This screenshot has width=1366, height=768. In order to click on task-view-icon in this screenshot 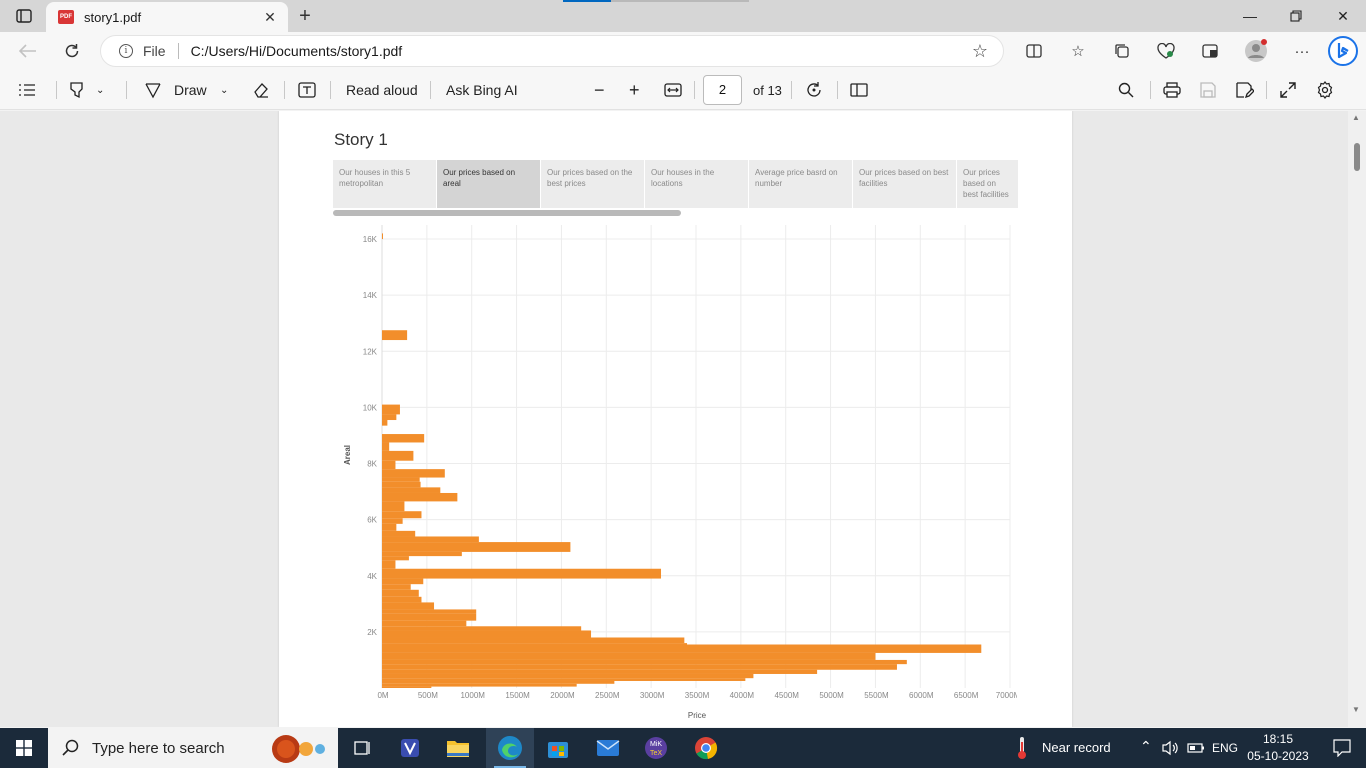, I will do `click(362, 748)`.